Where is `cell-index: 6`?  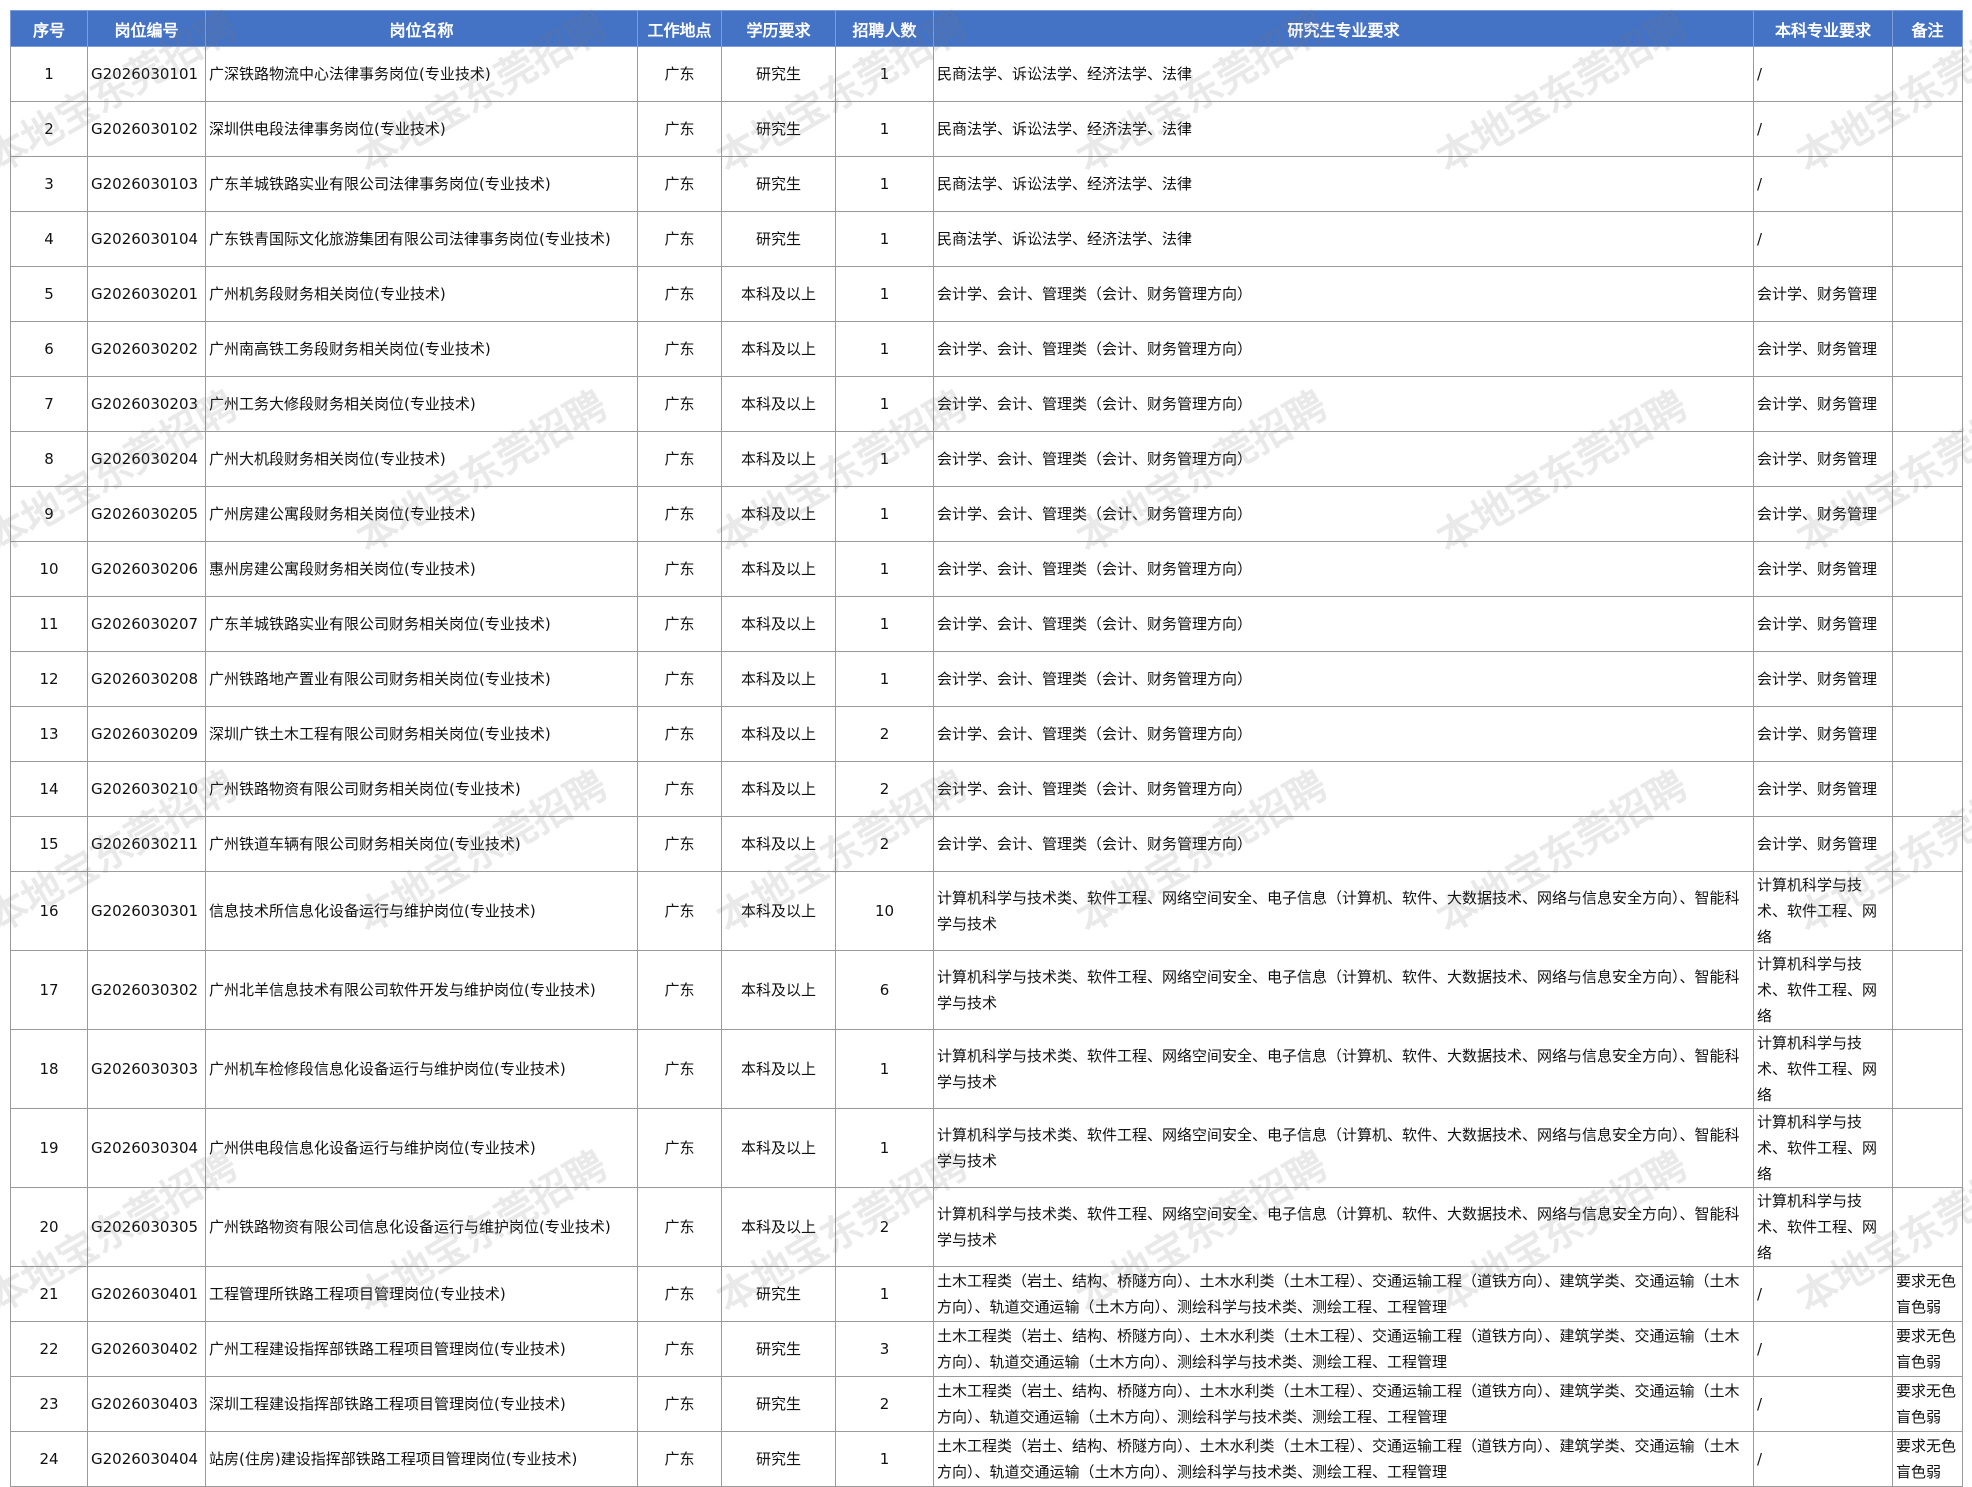
cell-index: 6 is located at coordinates (49, 349).